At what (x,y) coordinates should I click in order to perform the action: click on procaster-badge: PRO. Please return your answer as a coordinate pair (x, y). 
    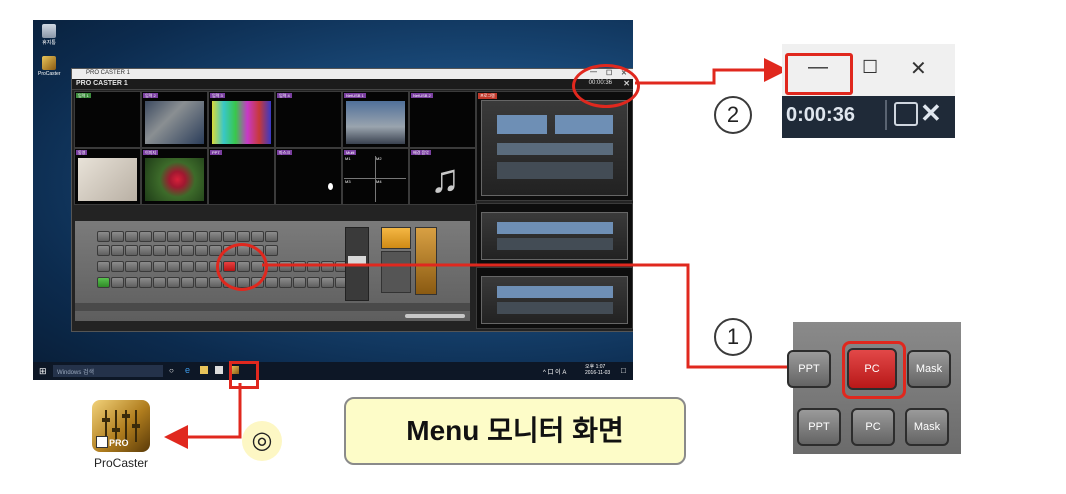
    Looking at the image, I should click on (119, 443).